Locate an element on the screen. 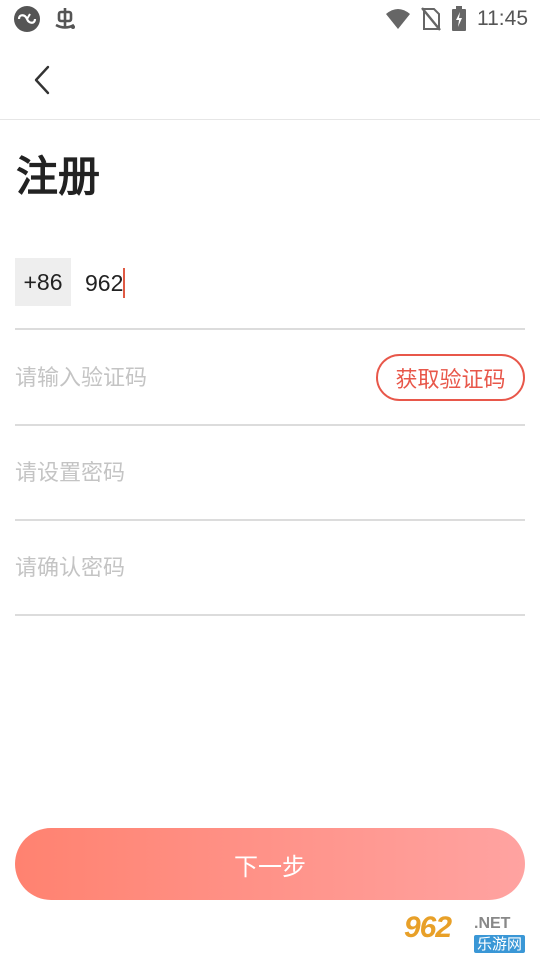 The width and height of the screenshot is (540, 960). app-circle-icon is located at coordinates (27, 19).